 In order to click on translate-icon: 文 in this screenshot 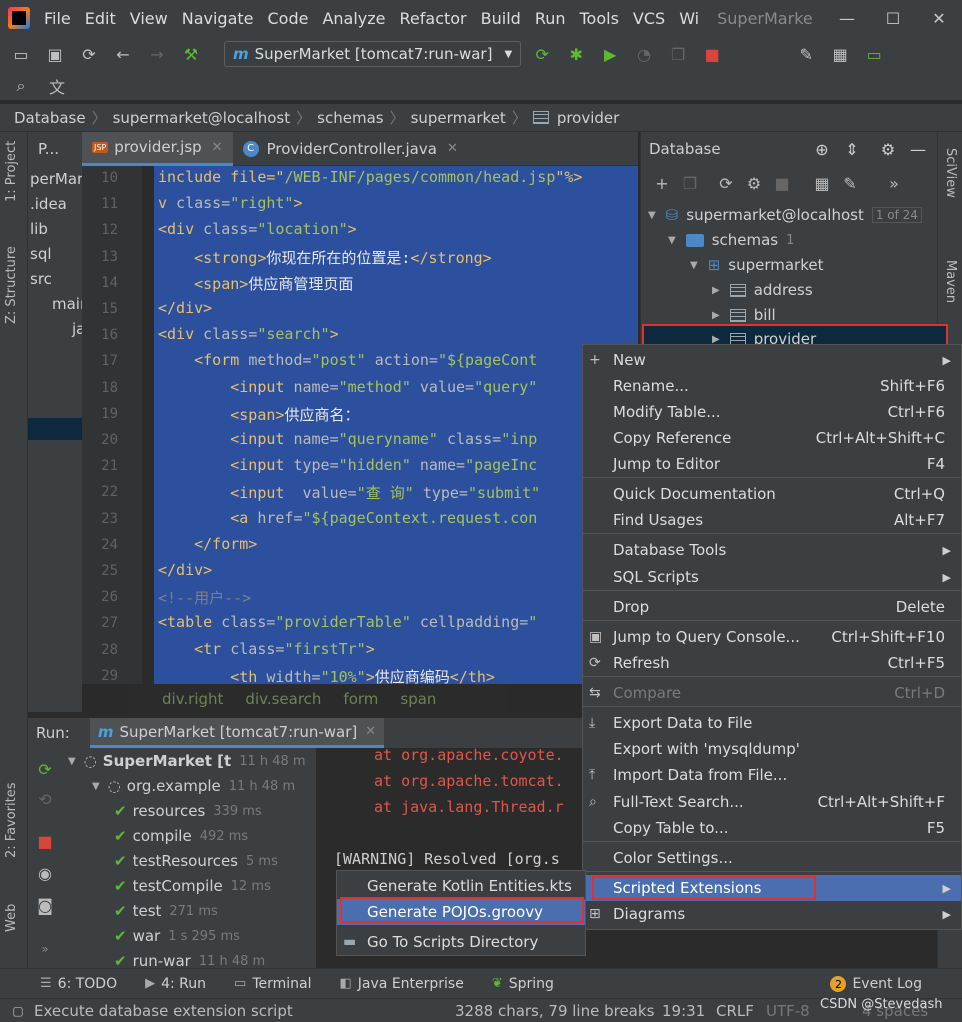, I will do `click(57, 86)`.